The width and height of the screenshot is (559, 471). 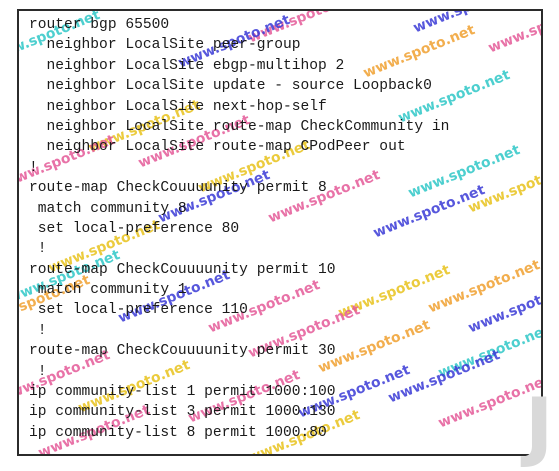 What do you see at coordinates (99, 25) in the screenshot?
I see `config-line: router bgp 65500` at bounding box center [99, 25].